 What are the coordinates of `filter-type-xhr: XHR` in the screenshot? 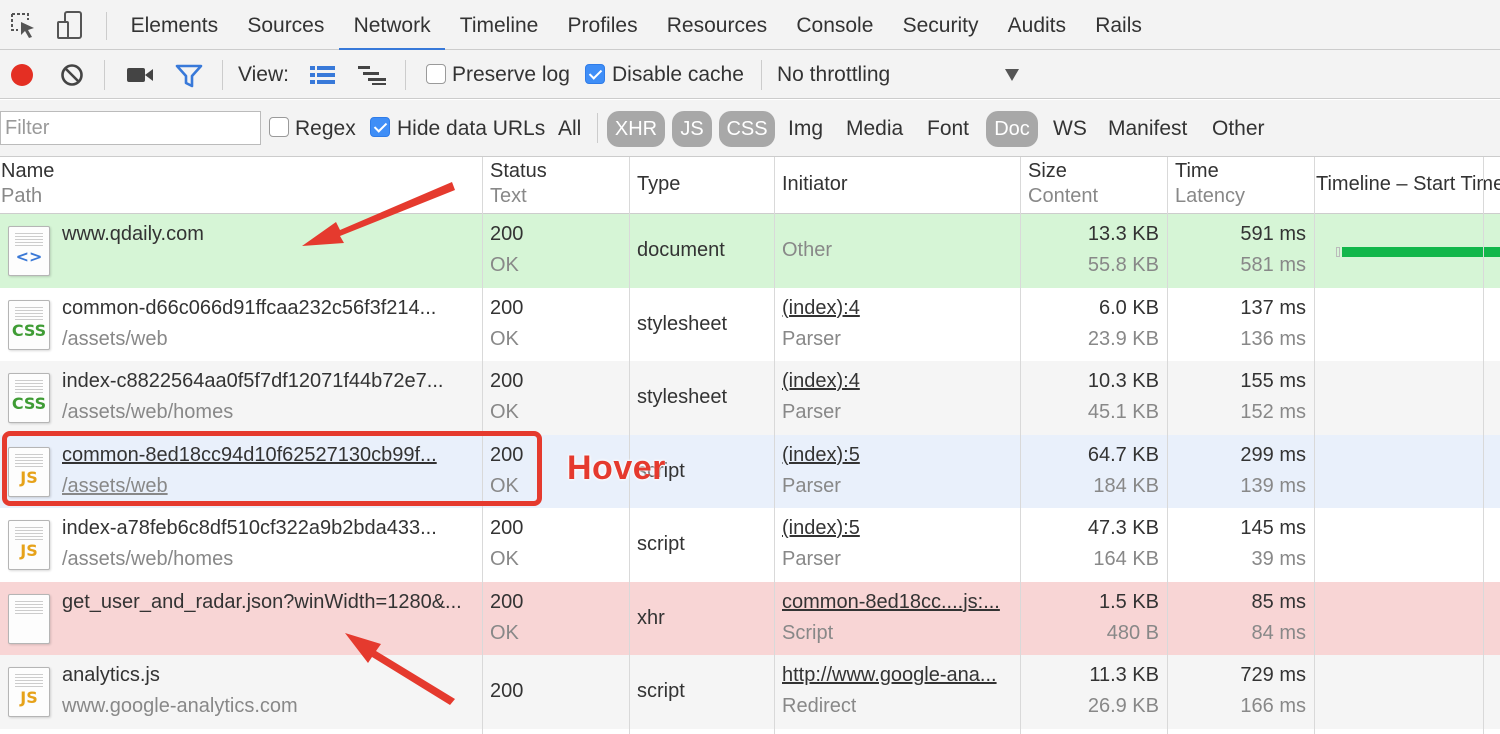 It's located at (636, 129).